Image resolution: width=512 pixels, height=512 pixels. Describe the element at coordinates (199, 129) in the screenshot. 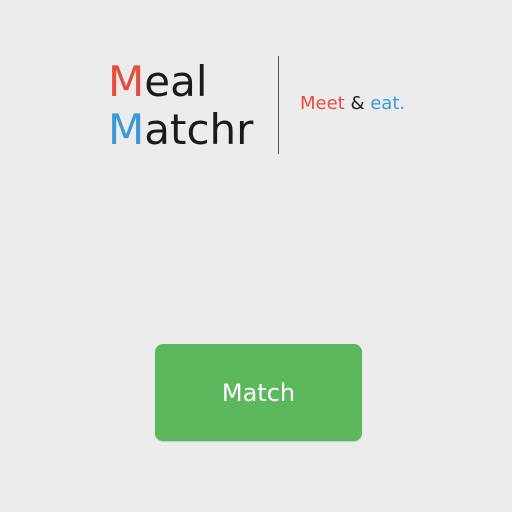

I see `logo-text-atchr: atchr` at that location.